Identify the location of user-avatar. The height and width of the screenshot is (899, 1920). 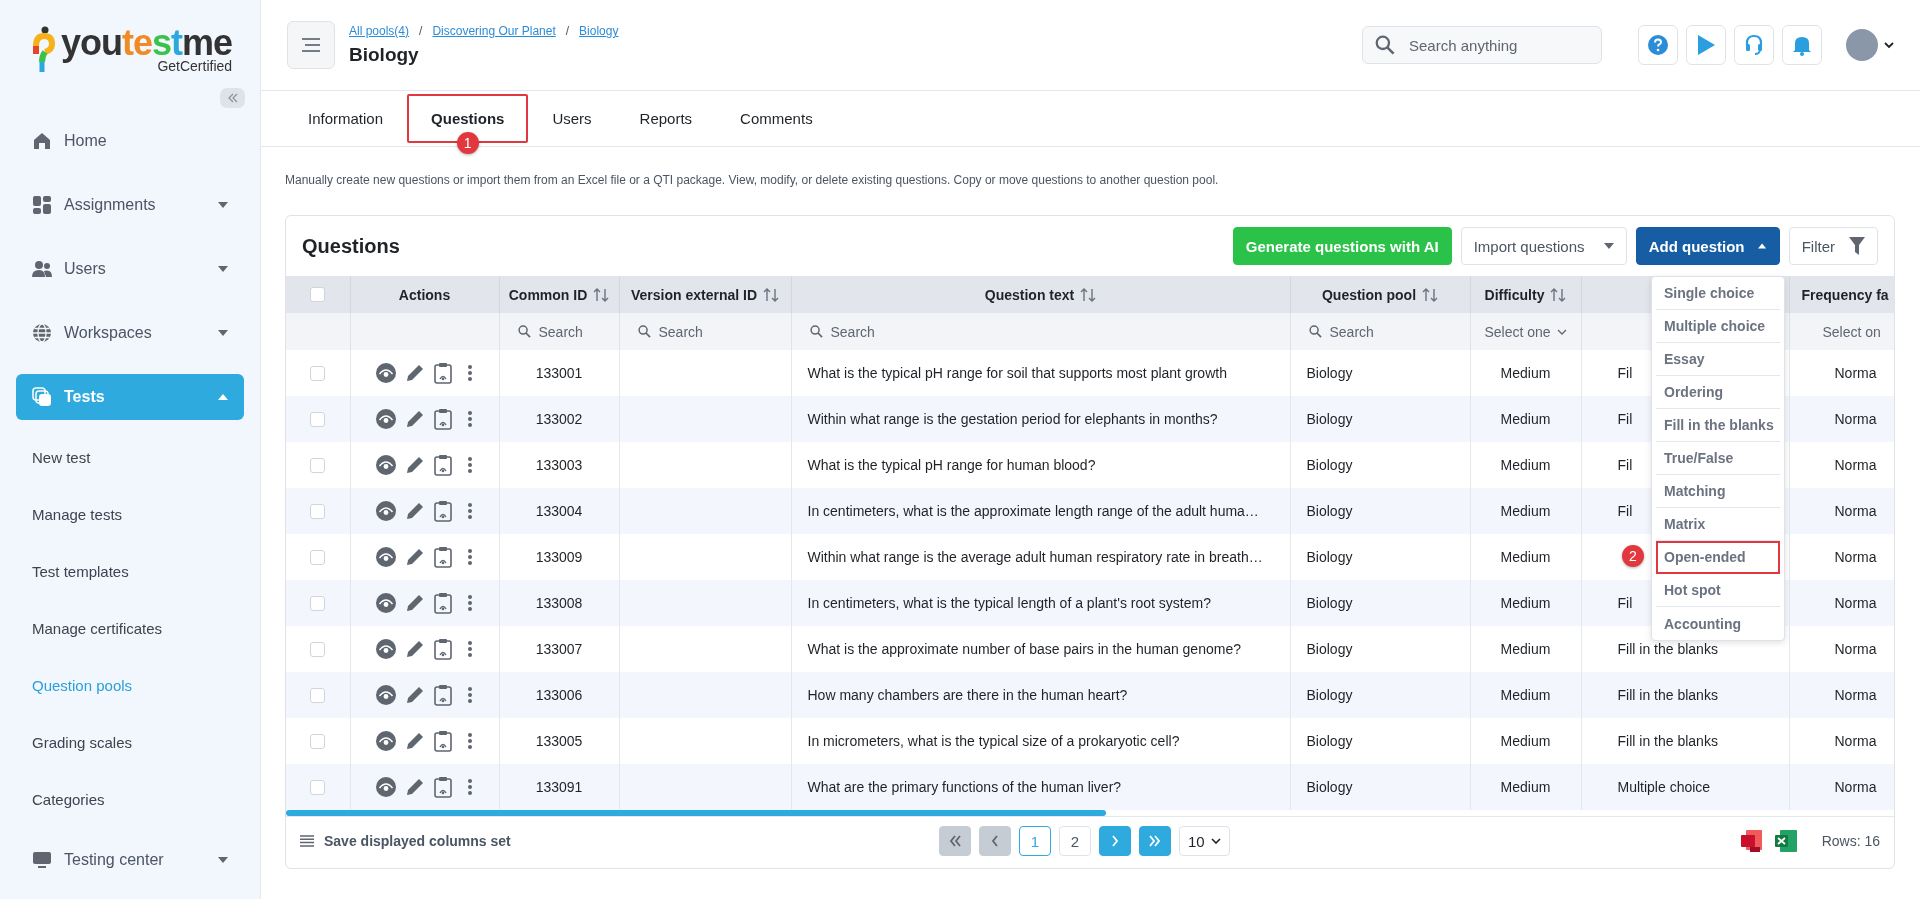
(1862, 45).